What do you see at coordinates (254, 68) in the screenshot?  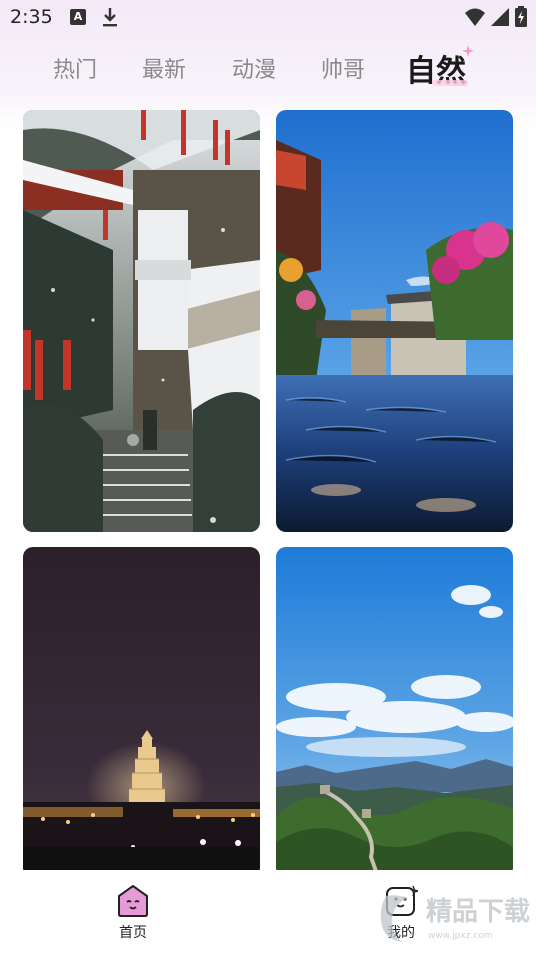 I see `tab-anime: 动漫` at bounding box center [254, 68].